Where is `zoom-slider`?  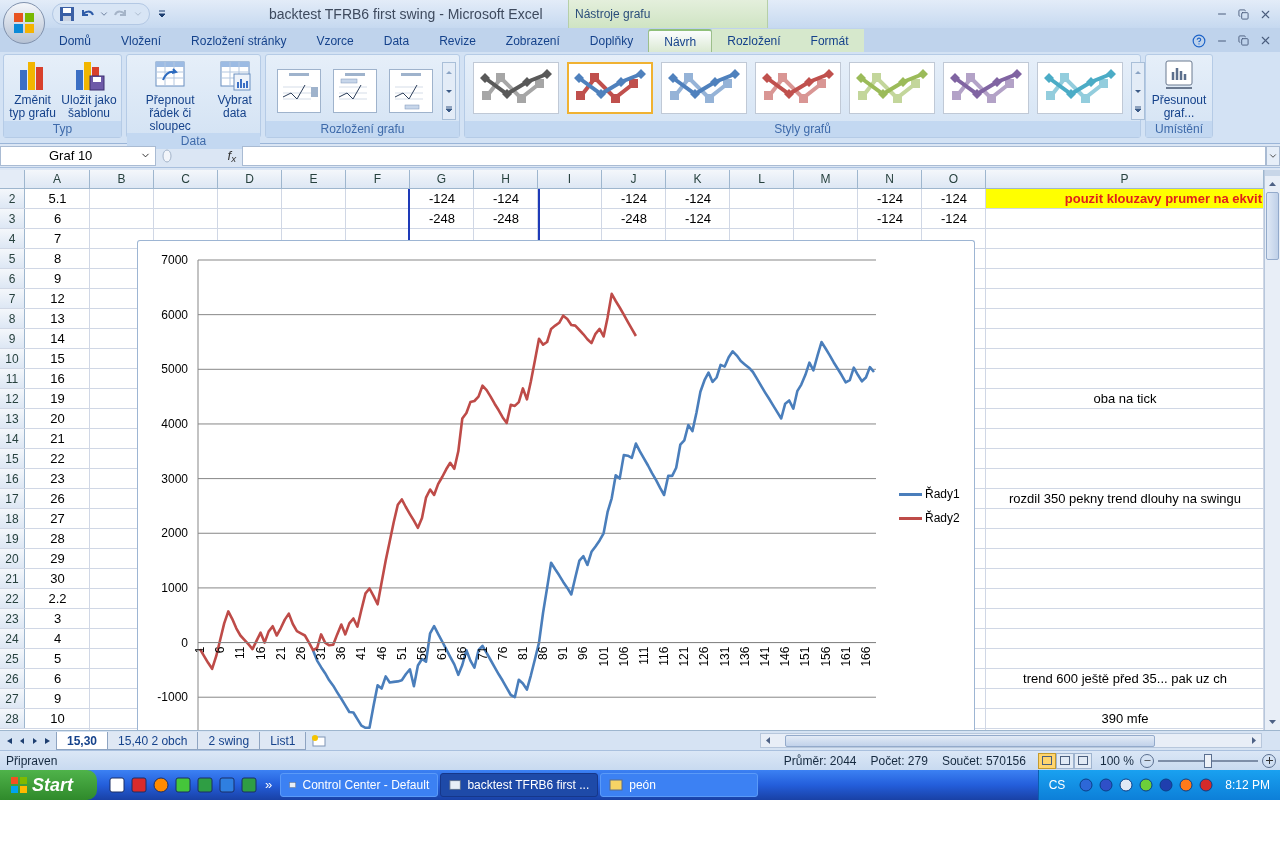
zoom-slider is located at coordinates (1208, 760).